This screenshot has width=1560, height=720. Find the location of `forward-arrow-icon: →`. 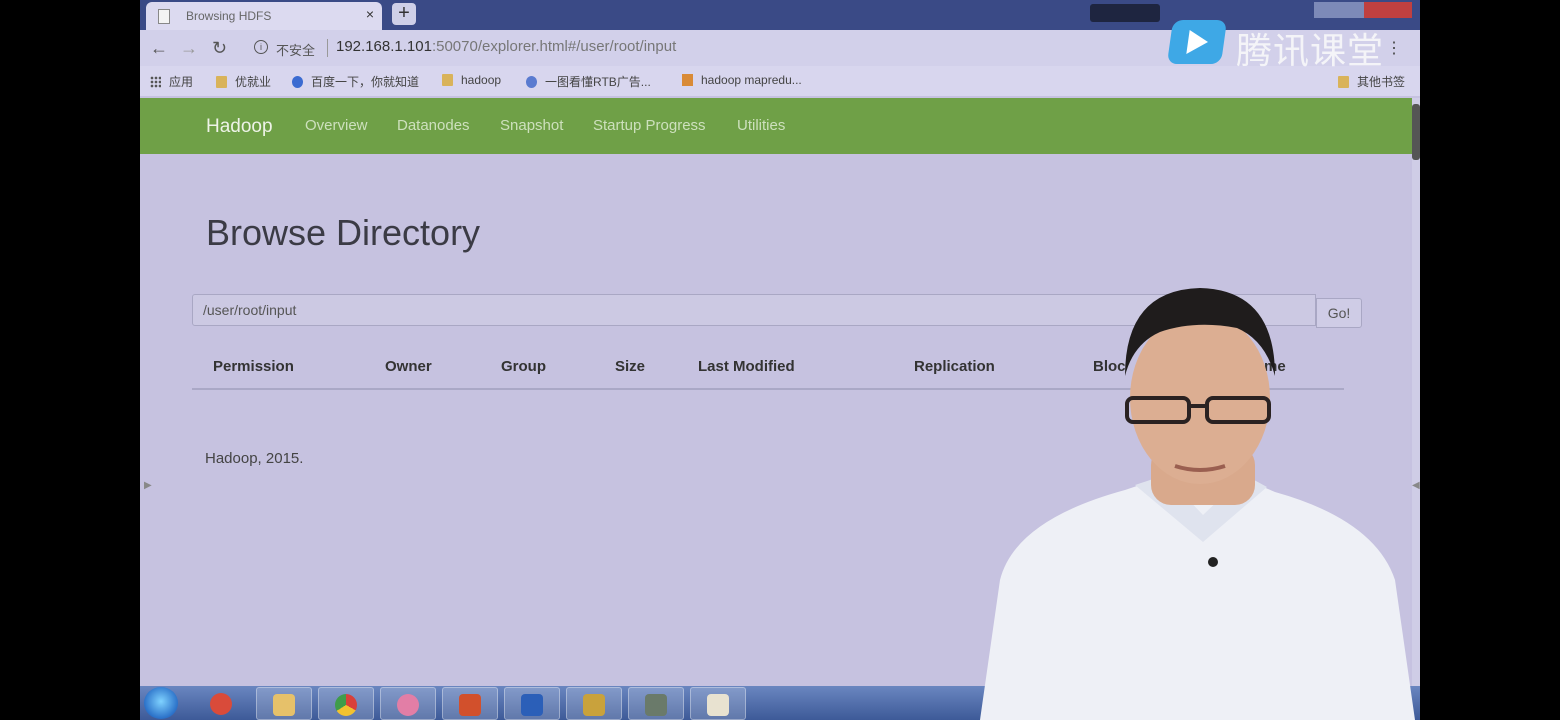

forward-arrow-icon: → is located at coordinates (189, 48).